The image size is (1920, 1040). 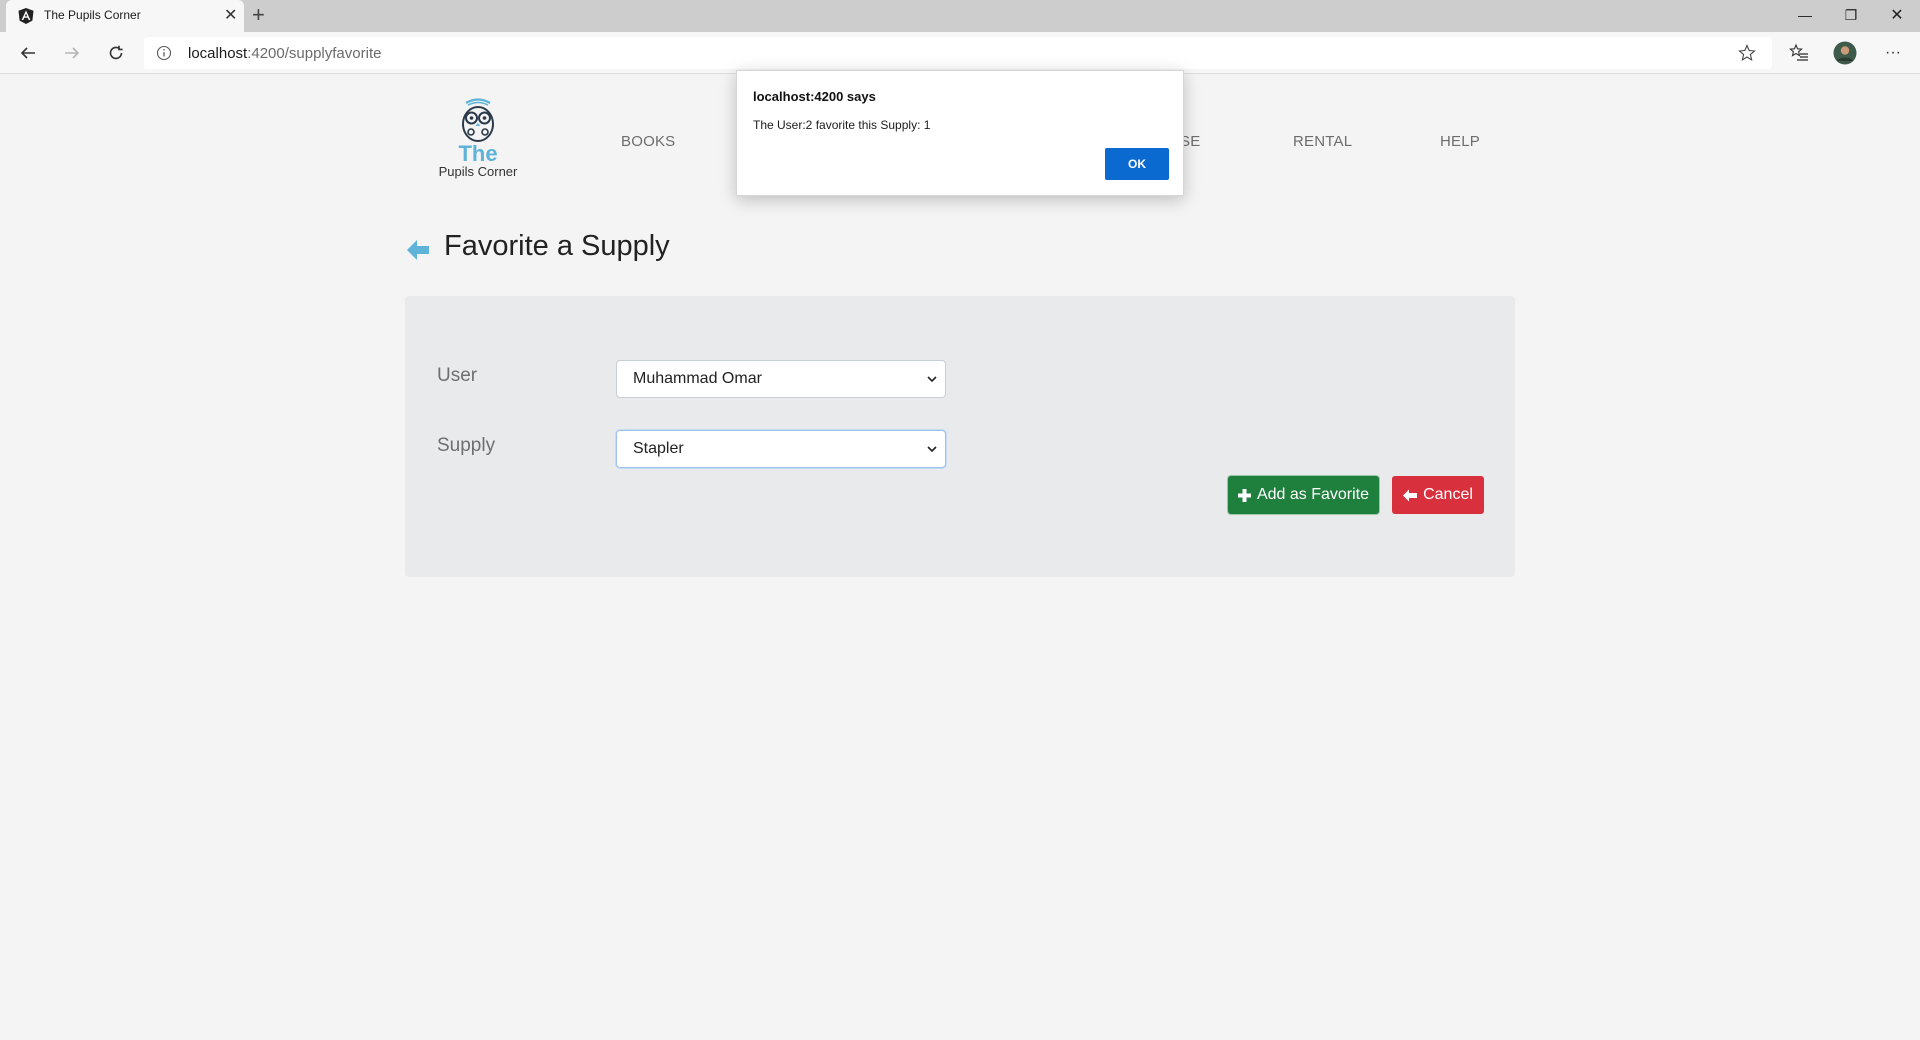 What do you see at coordinates (478, 153) in the screenshot?
I see `logo-the-text: The` at bounding box center [478, 153].